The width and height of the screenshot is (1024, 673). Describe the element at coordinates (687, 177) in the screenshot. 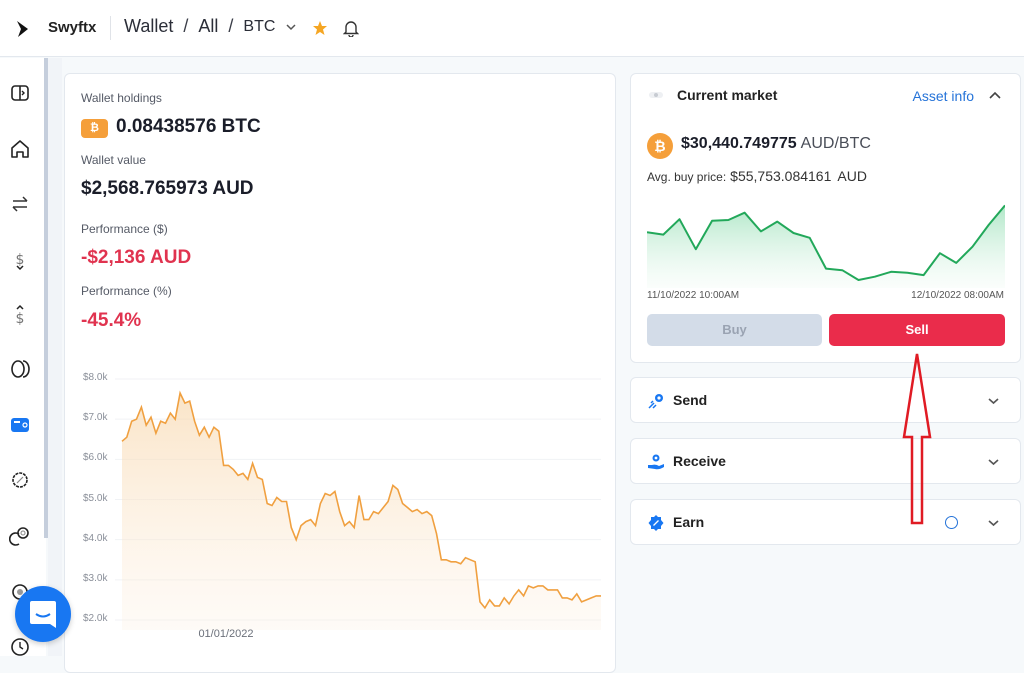

I see `avg-buy-label: Avg. buy price:` at that location.